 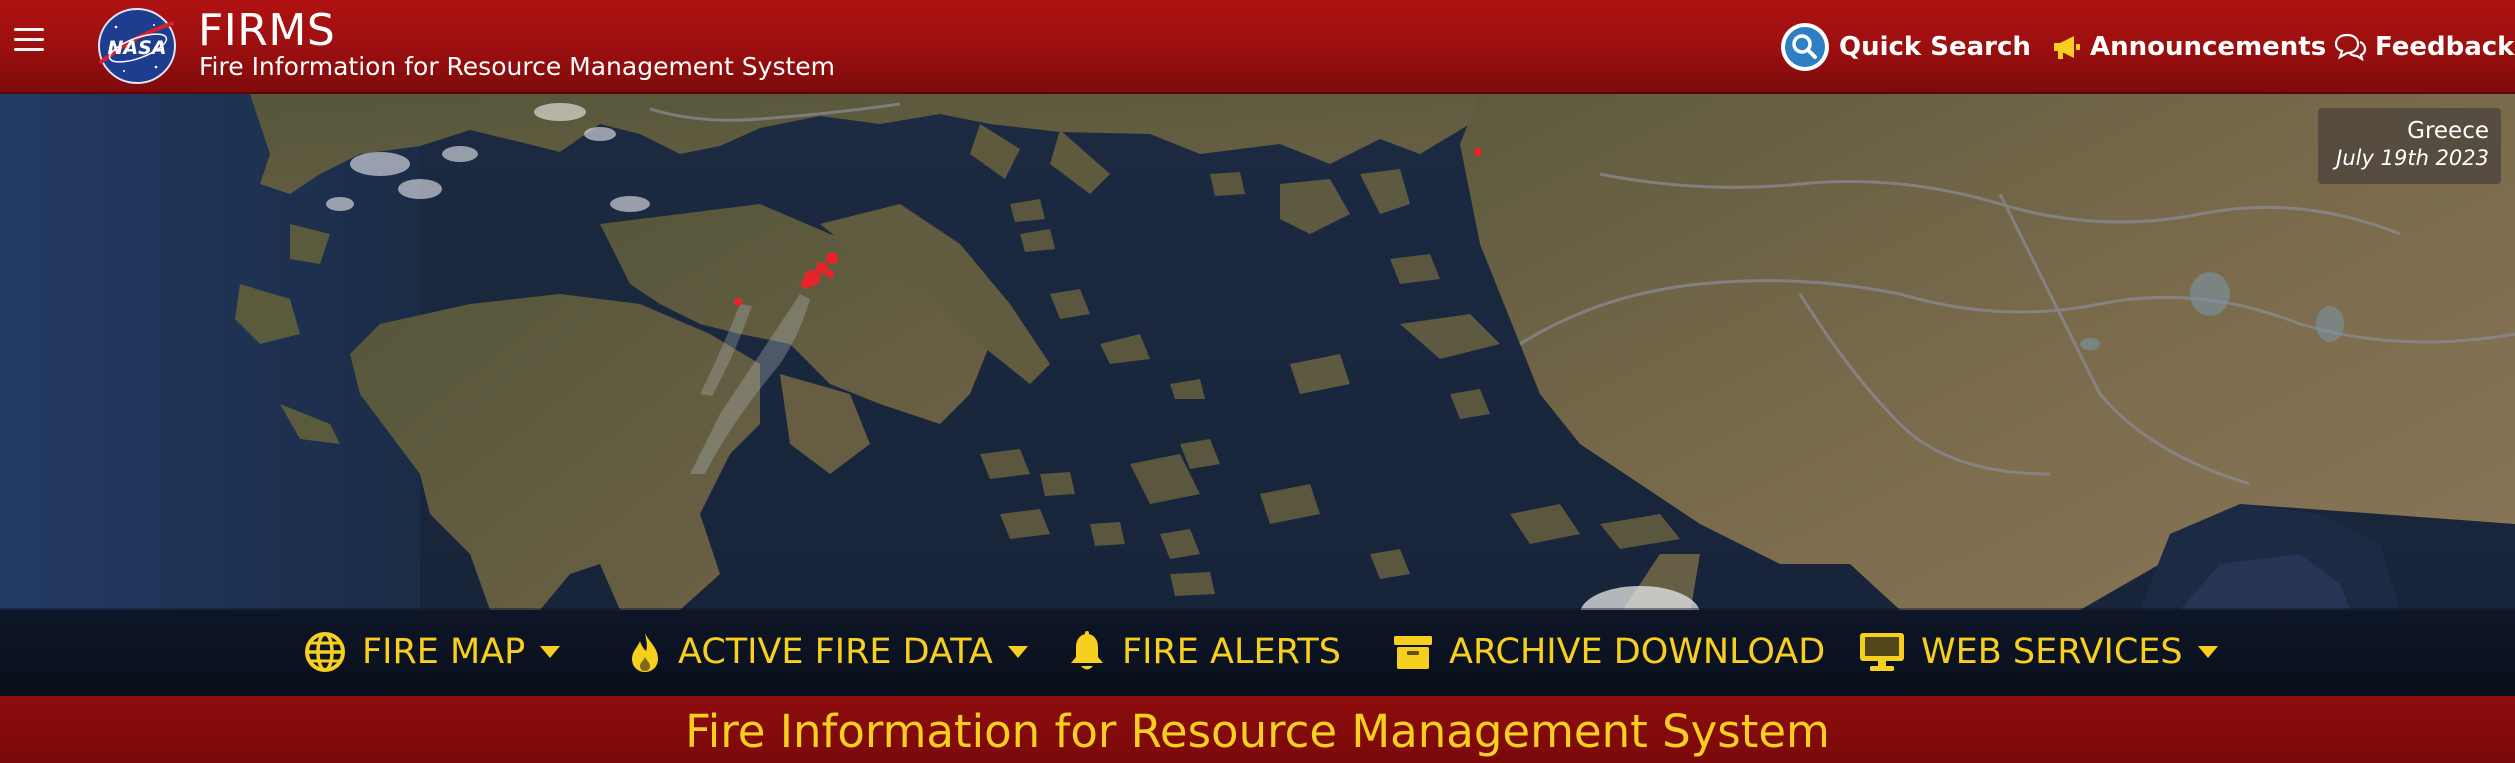 What do you see at coordinates (1935, 47) in the screenshot?
I see `quick-search-label: Quick Search` at bounding box center [1935, 47].